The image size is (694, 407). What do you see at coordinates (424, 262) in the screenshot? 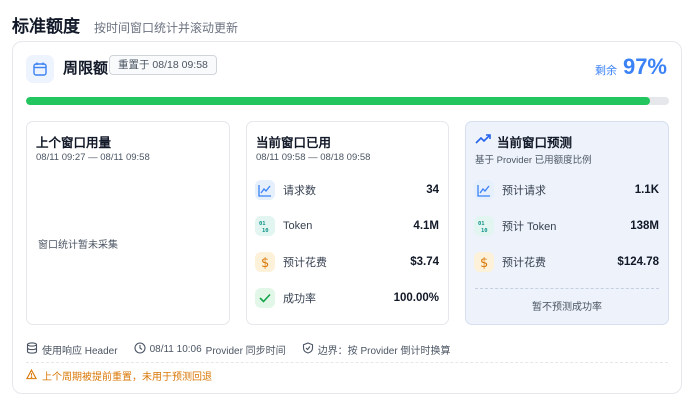
I see `row-value: $3.74` at bounding box center [424, 262].